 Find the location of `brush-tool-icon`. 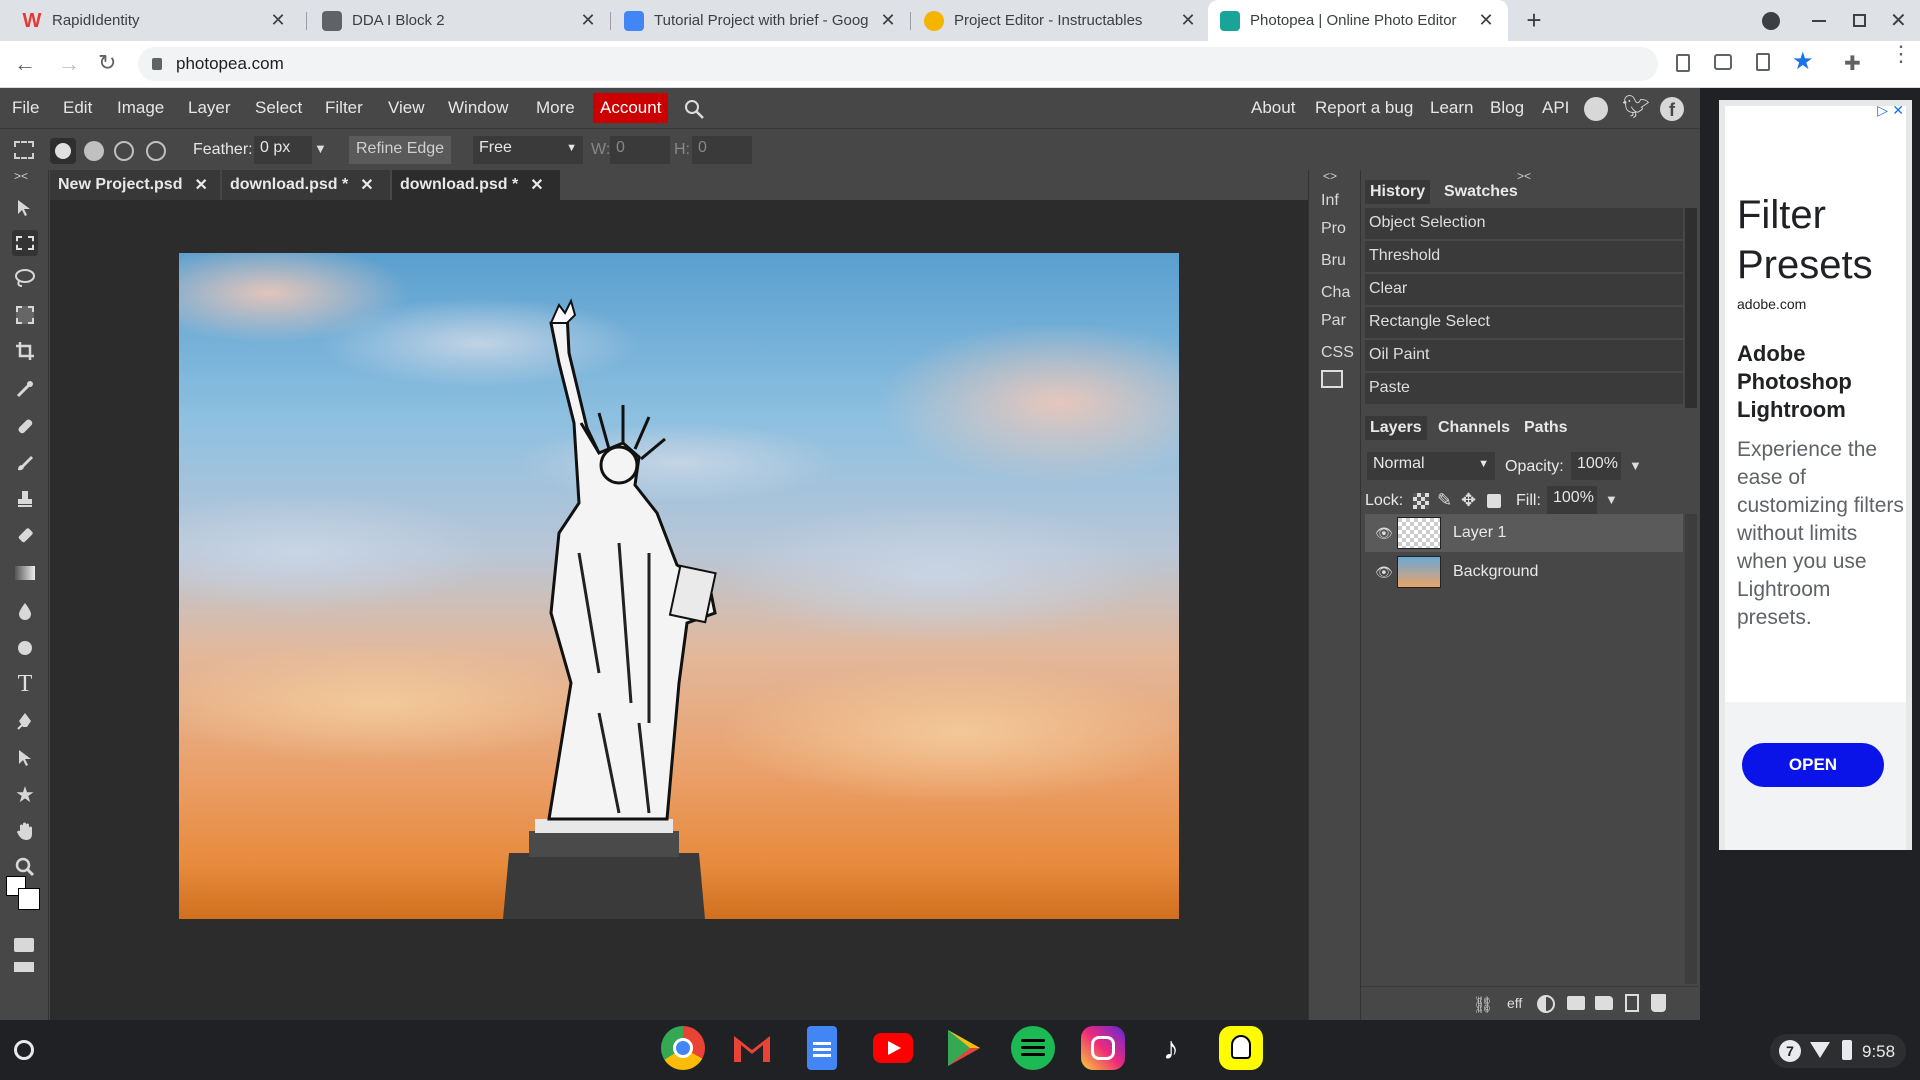

brush-tool-icon is located at coordinates (25, 463).